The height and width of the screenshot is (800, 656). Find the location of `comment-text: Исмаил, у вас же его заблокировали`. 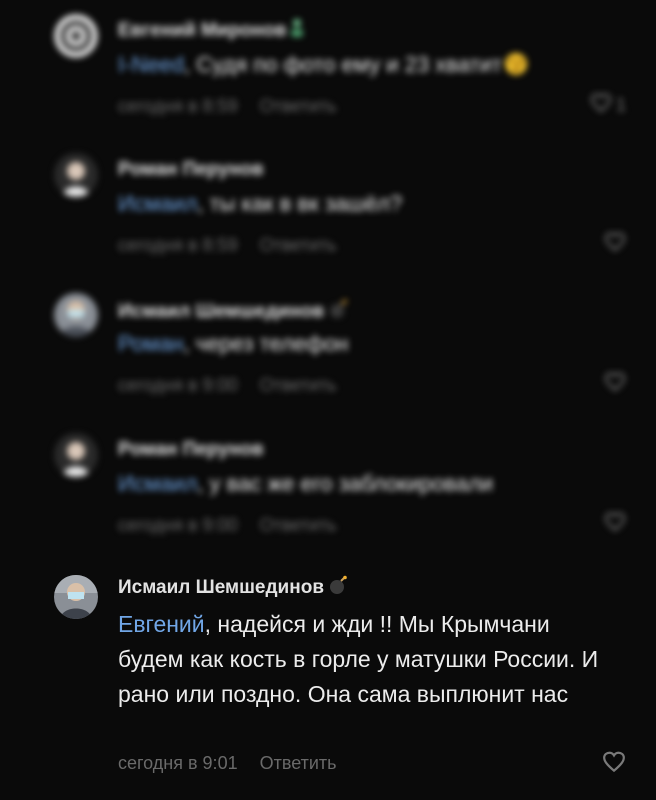

comment-text: Исмаил, у вас же его заблокировали is located at coordinates (306, 483).